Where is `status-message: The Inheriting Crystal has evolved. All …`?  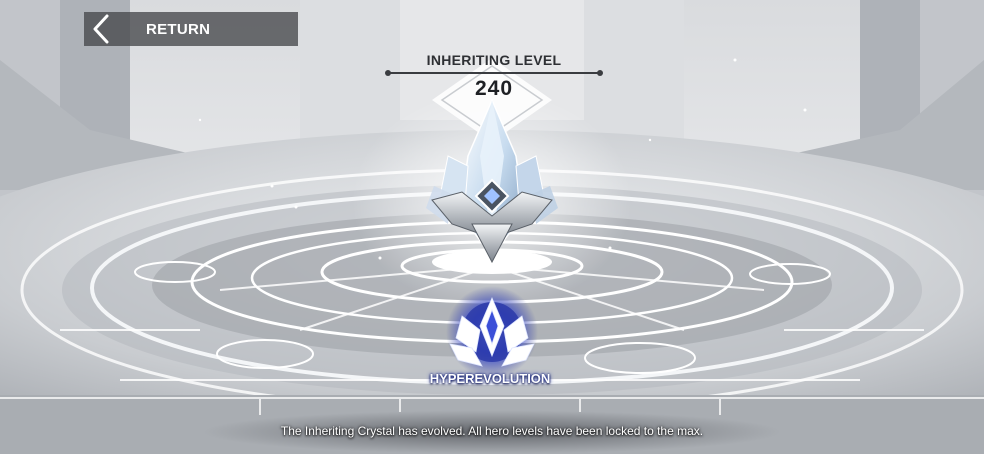 status-message: The Inheriting Crystal has evolved. All … is located at coordinates (492, 431).